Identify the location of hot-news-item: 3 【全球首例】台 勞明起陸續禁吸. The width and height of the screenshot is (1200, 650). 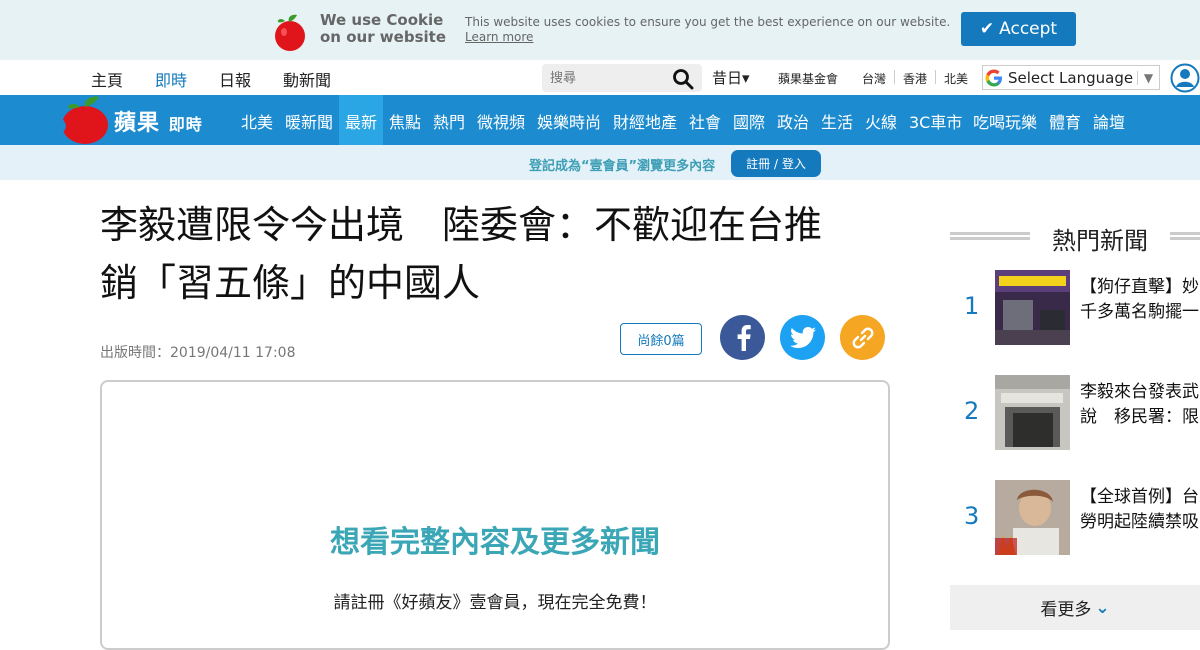
(1075, 517).